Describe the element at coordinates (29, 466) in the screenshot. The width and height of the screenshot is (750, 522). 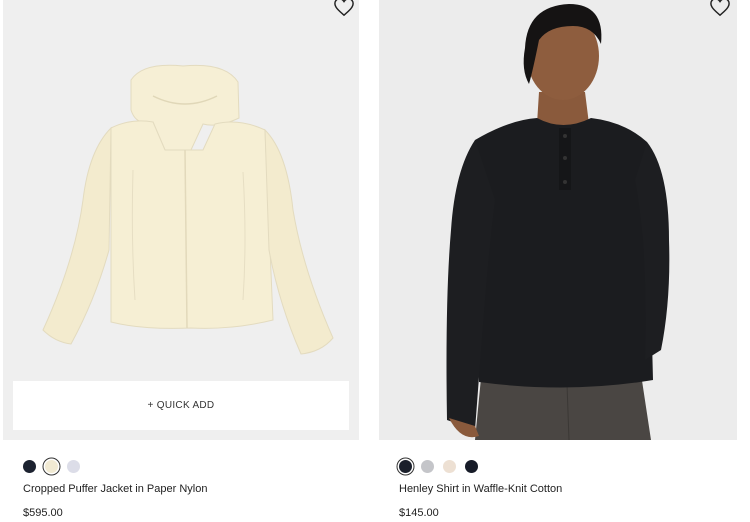
I see `color-swatch-navy` at that location.